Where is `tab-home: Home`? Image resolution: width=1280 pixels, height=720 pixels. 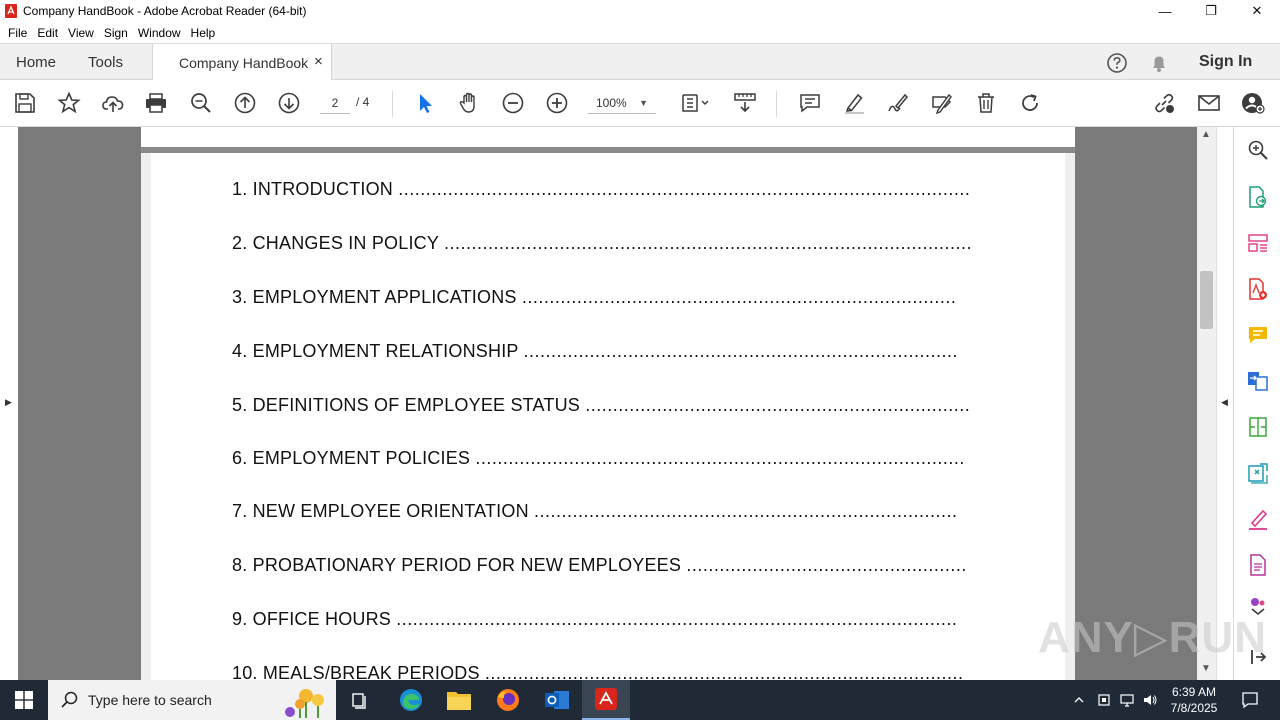
tab-home: Home is located at coordinates (36, 62).